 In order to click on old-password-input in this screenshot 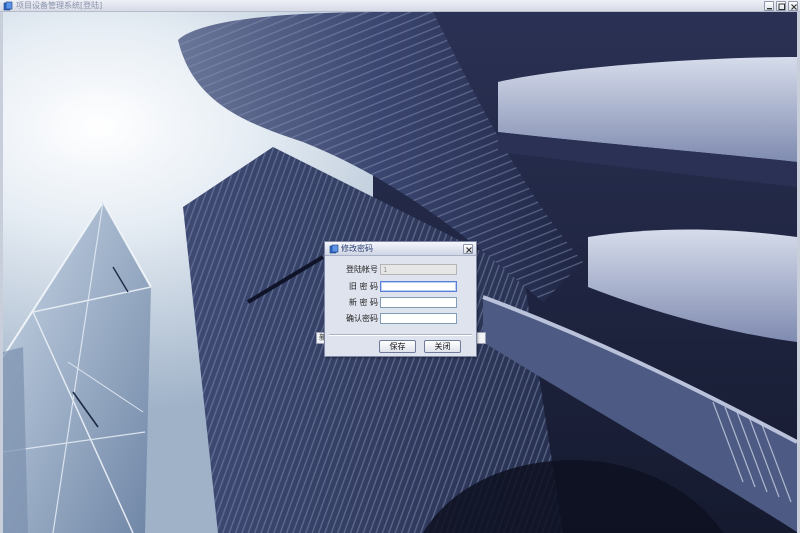, I will do `click(418, 286)`.